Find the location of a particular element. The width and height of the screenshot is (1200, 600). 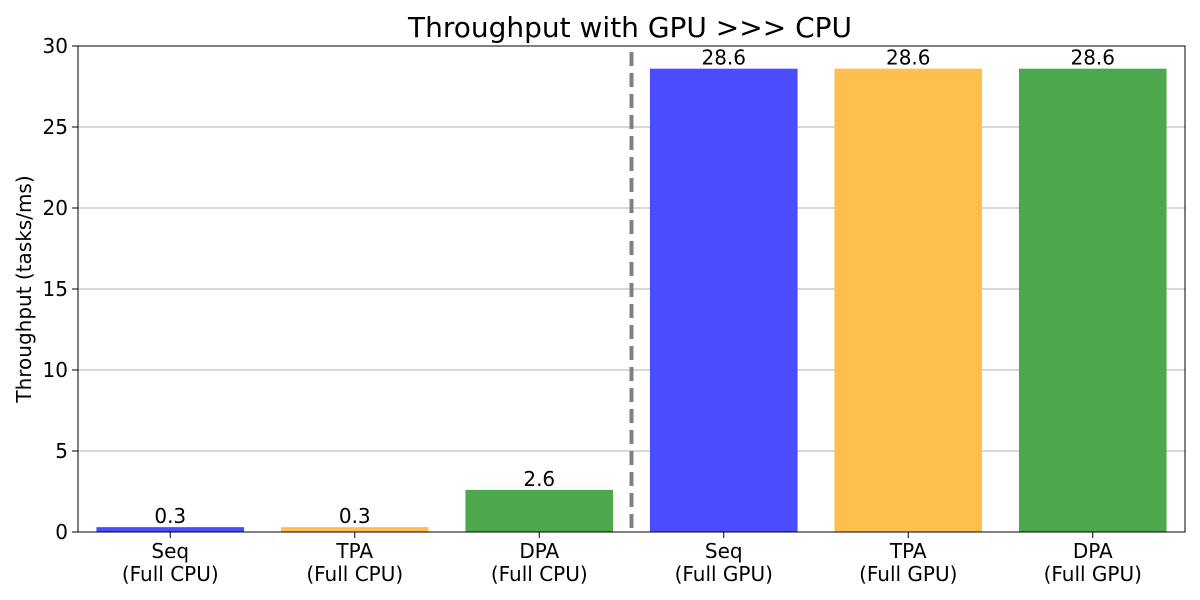

chart-title: Throughput with GPU >>> CPU is located at coordinates (629, 27).